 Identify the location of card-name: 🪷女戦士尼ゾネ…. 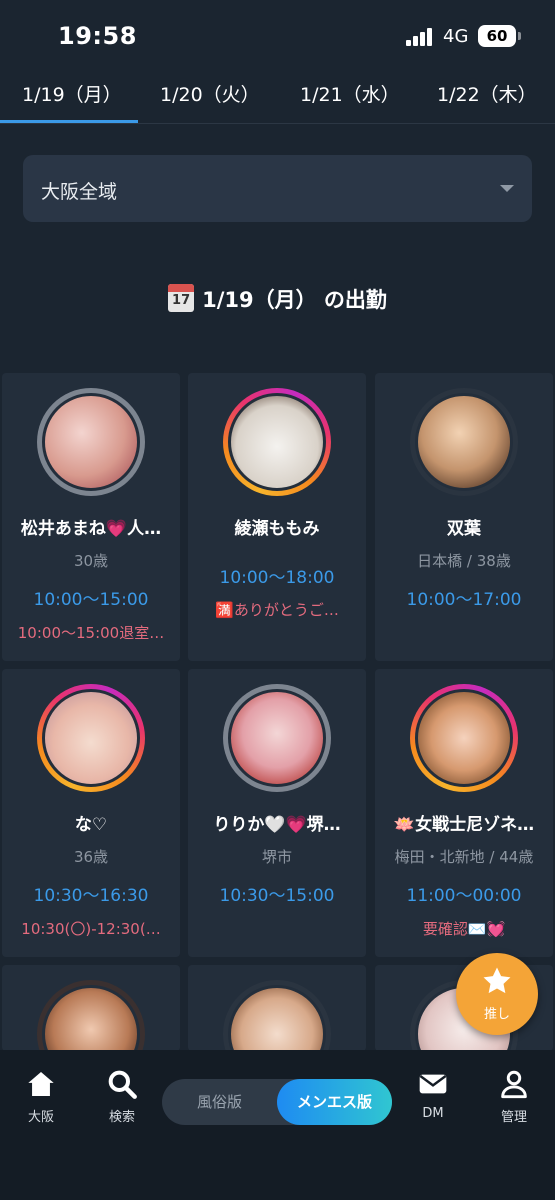
(464, 825).